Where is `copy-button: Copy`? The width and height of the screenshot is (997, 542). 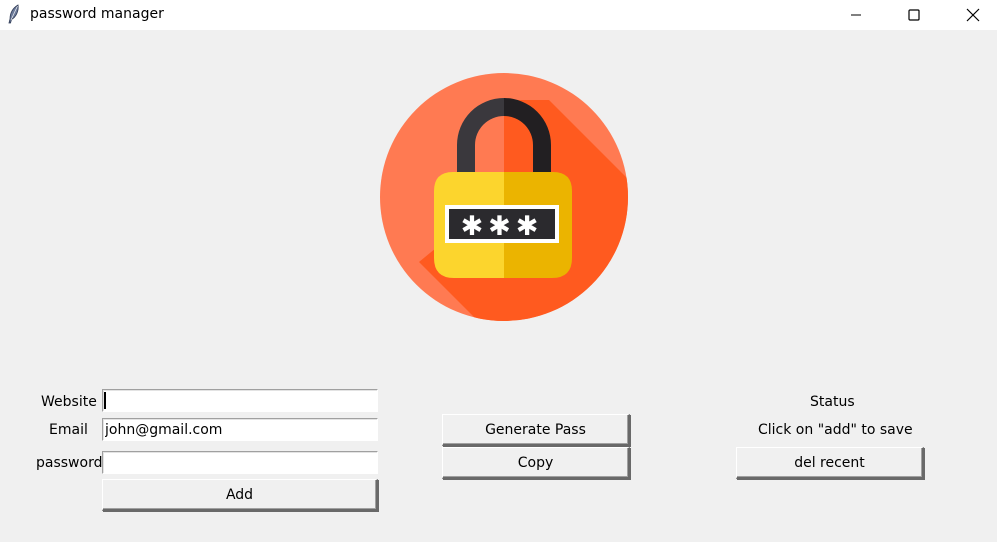
copy-button: Copy is located at coordinates (536, 463).